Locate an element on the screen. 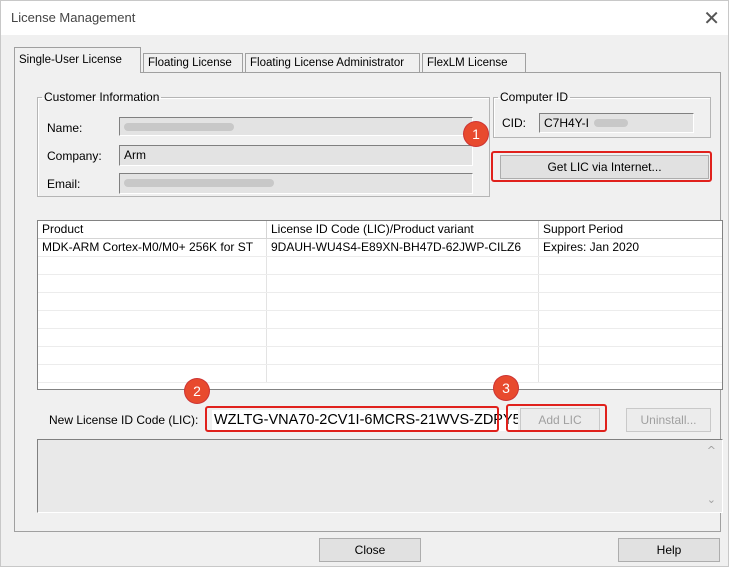  tab-single-user-license: Single-User License is located at coordinates (77, 60).